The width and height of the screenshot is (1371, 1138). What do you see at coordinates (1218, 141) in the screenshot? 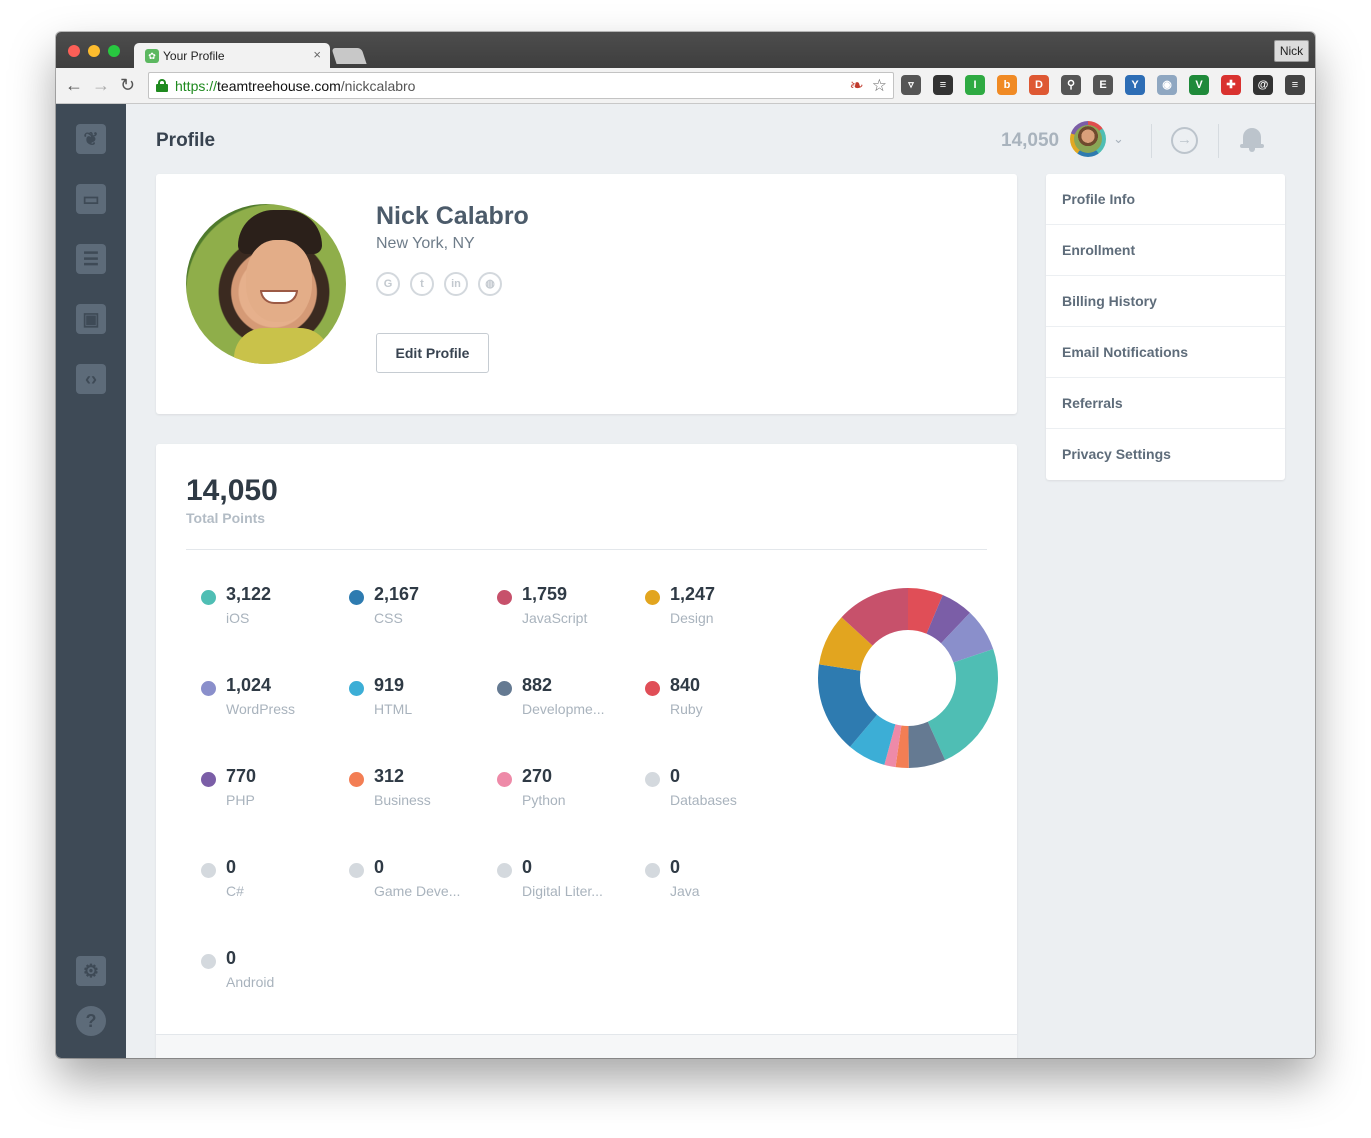
I see `header-divider` at bounding box center [1218, 141].